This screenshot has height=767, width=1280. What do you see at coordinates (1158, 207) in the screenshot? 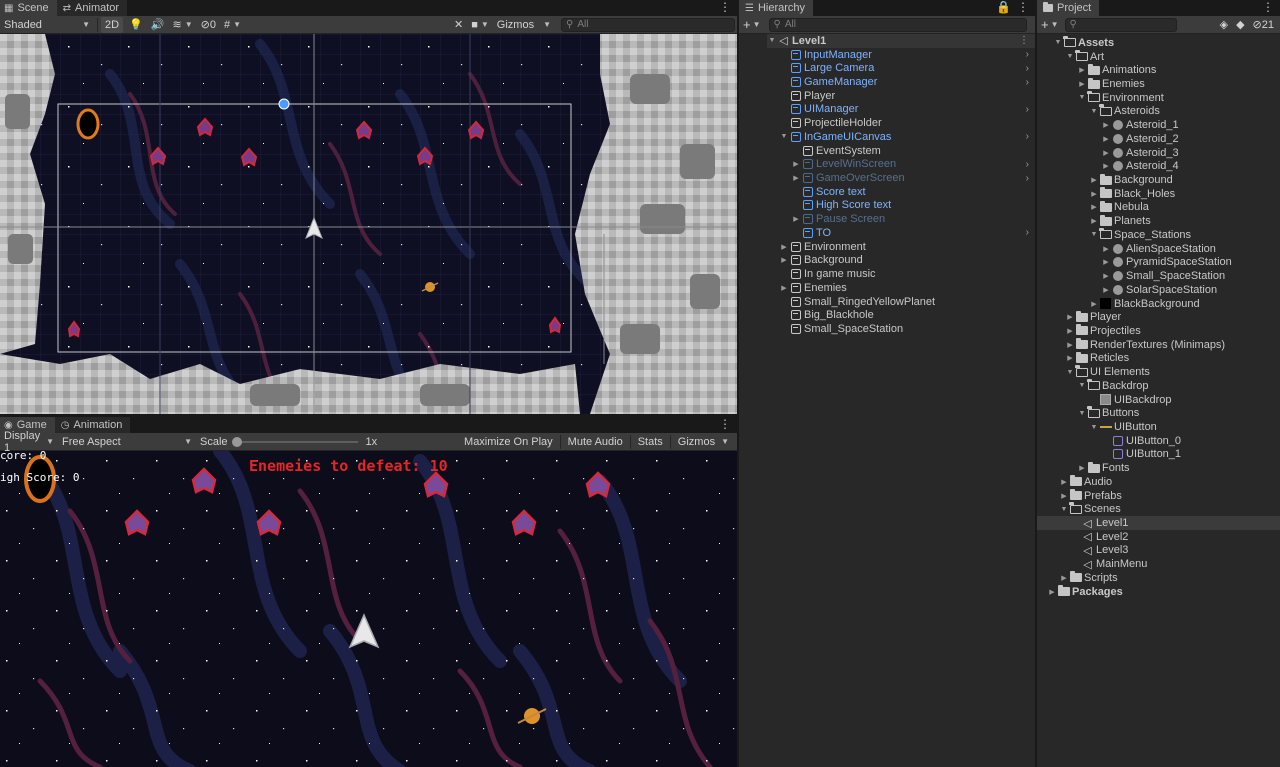
I see `project-item-nebula: ▶ Nebula` at bounding box center [1158, 207].